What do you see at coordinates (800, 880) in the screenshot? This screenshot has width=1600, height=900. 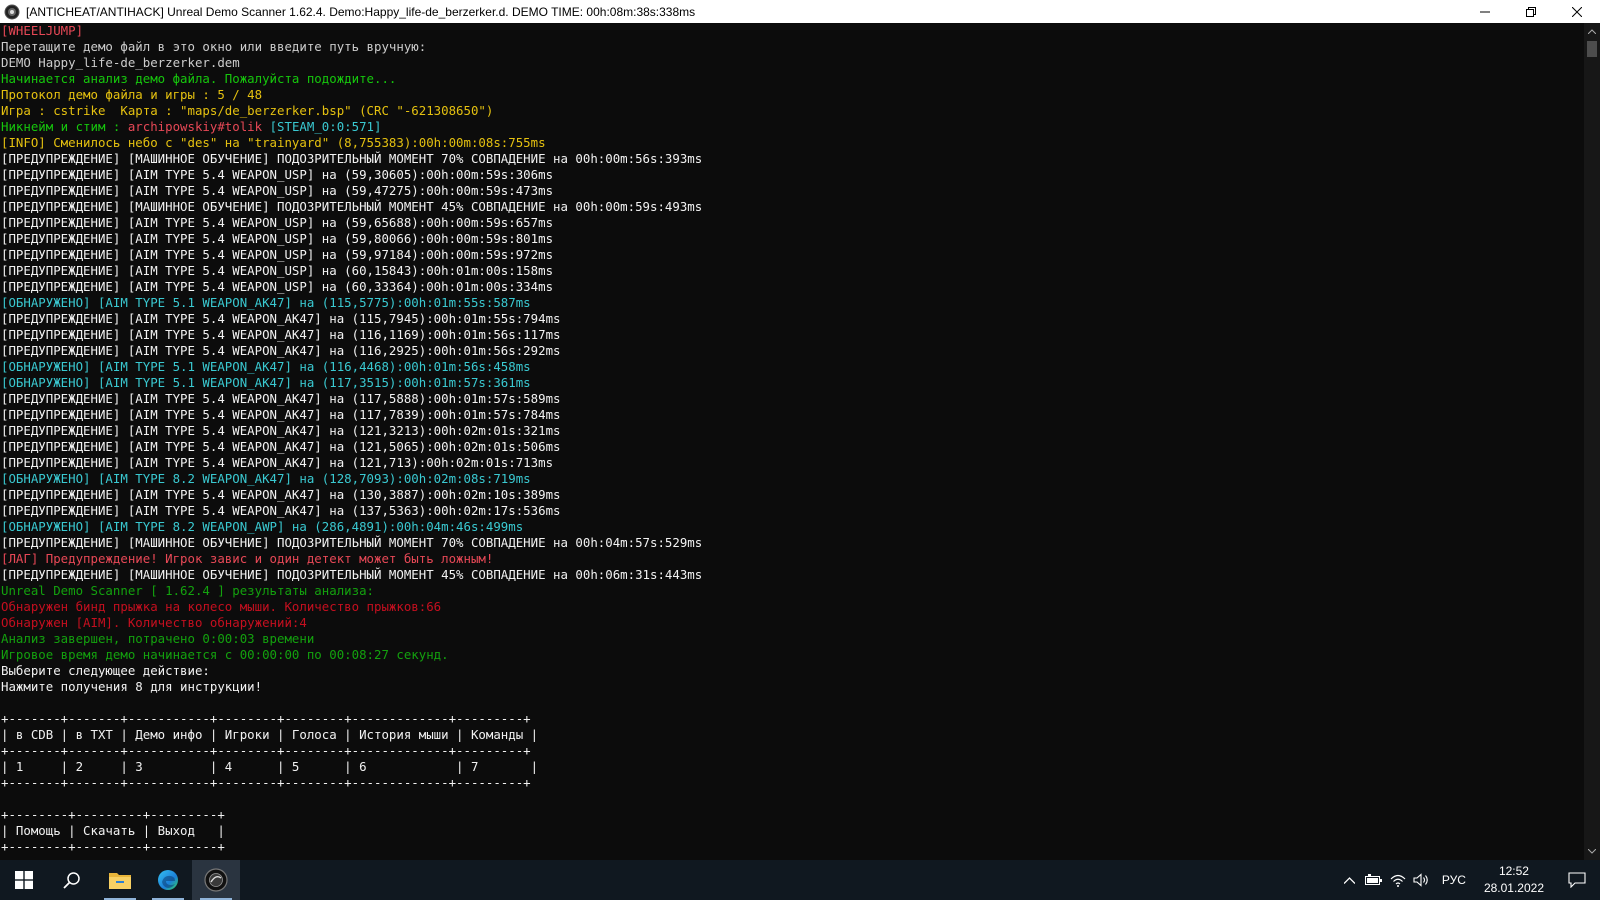 I see `taskbar: РУС 12:52 28.01.2022` at bounding box center [800, 880].